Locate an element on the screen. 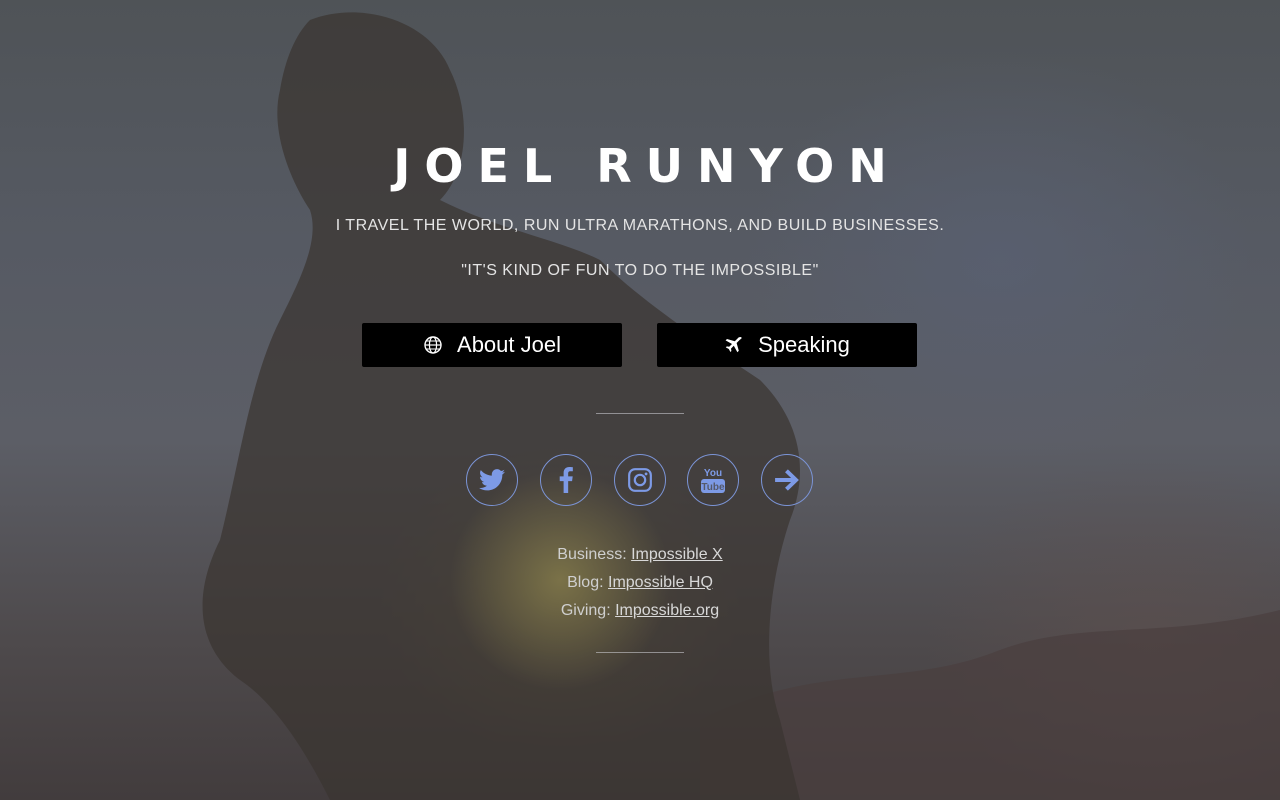 The width and height of the screenshot is (1280, 800). impossible-hq-link: Impossible HQ is located at coordinates (660, 582).